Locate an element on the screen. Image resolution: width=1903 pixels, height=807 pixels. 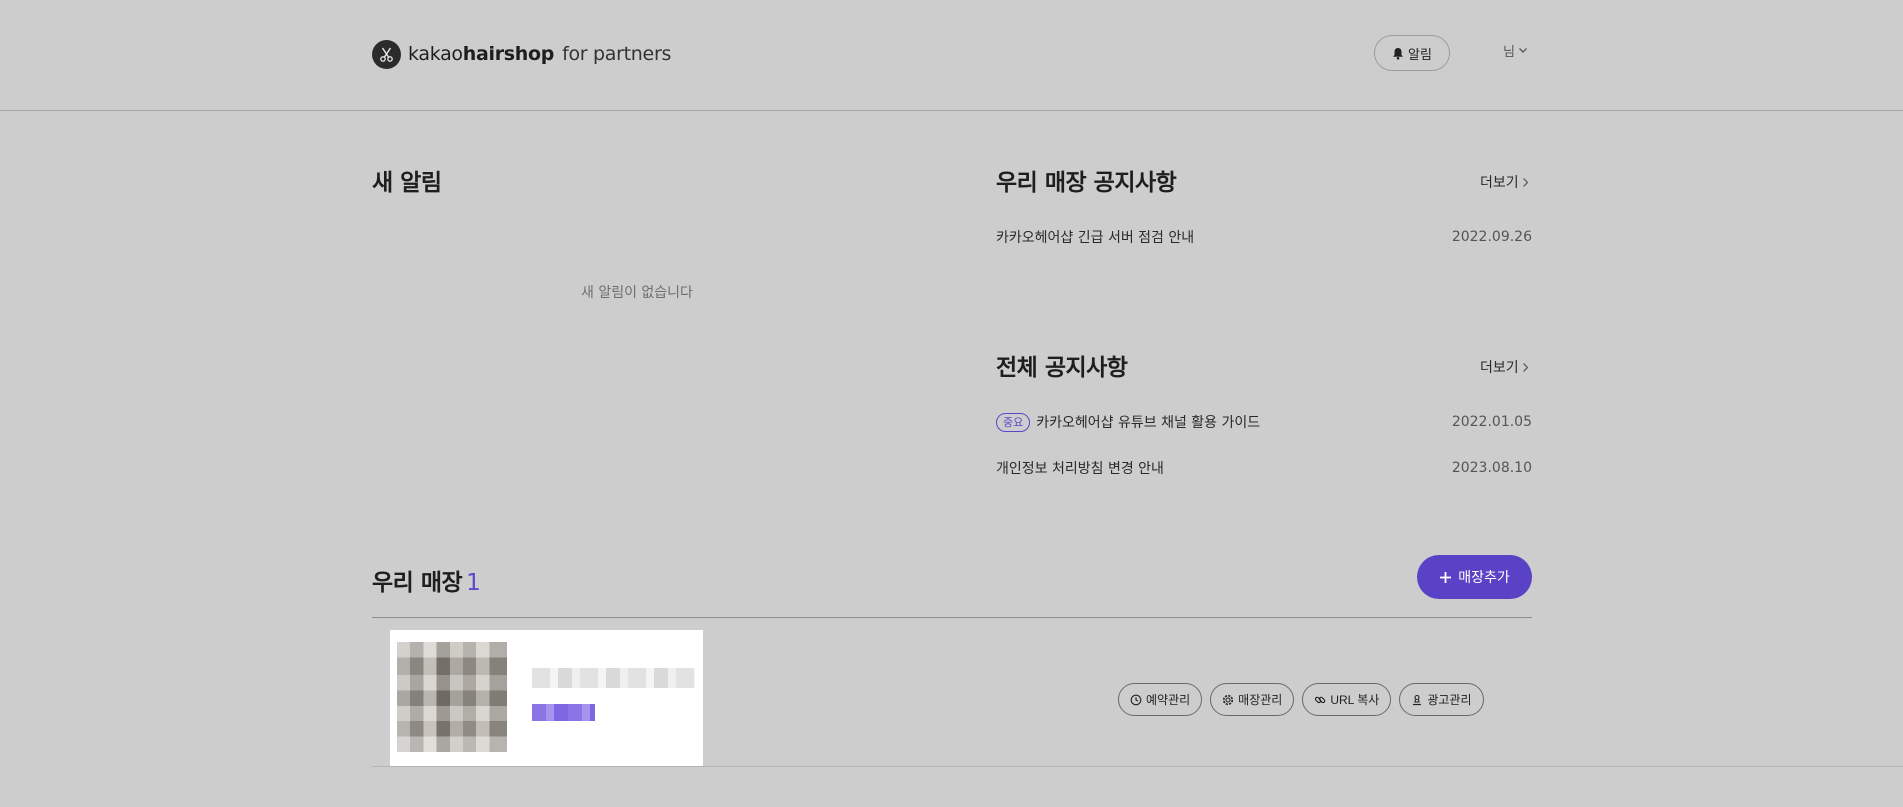
notice-row: 개인정보 처리방침 변경 안내 2023.08.10 is located at coordinates (1264, 468).